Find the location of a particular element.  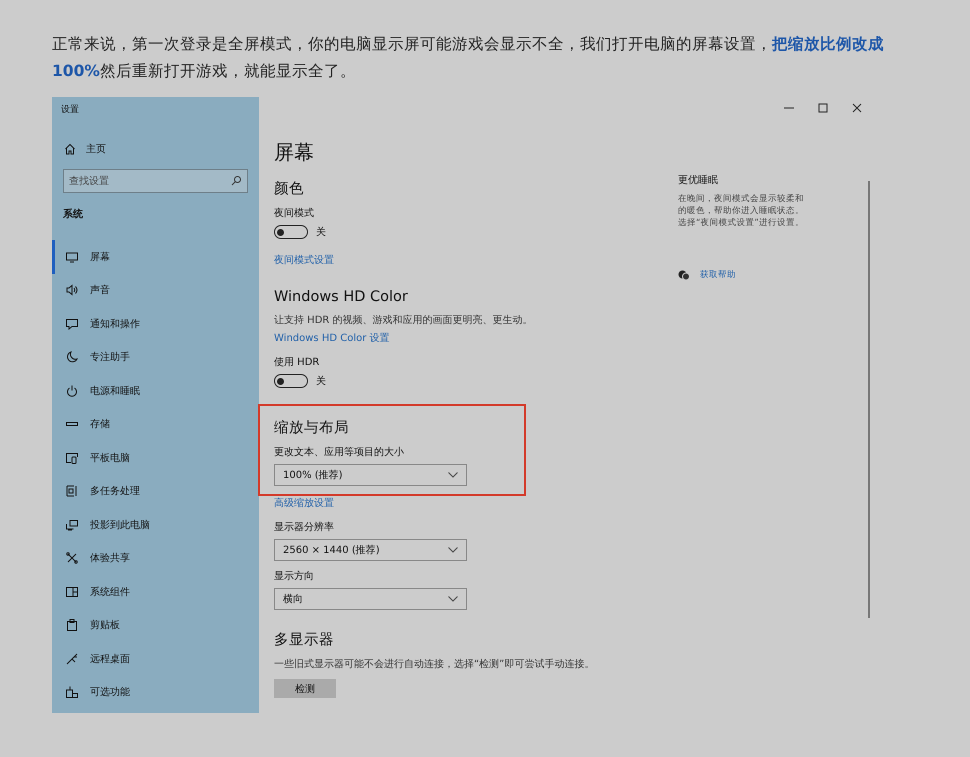

description-text: 让支持 HDR 的视频、游戏和应用的画面更明亮、更生动。 is located at coordinates (404, 320).